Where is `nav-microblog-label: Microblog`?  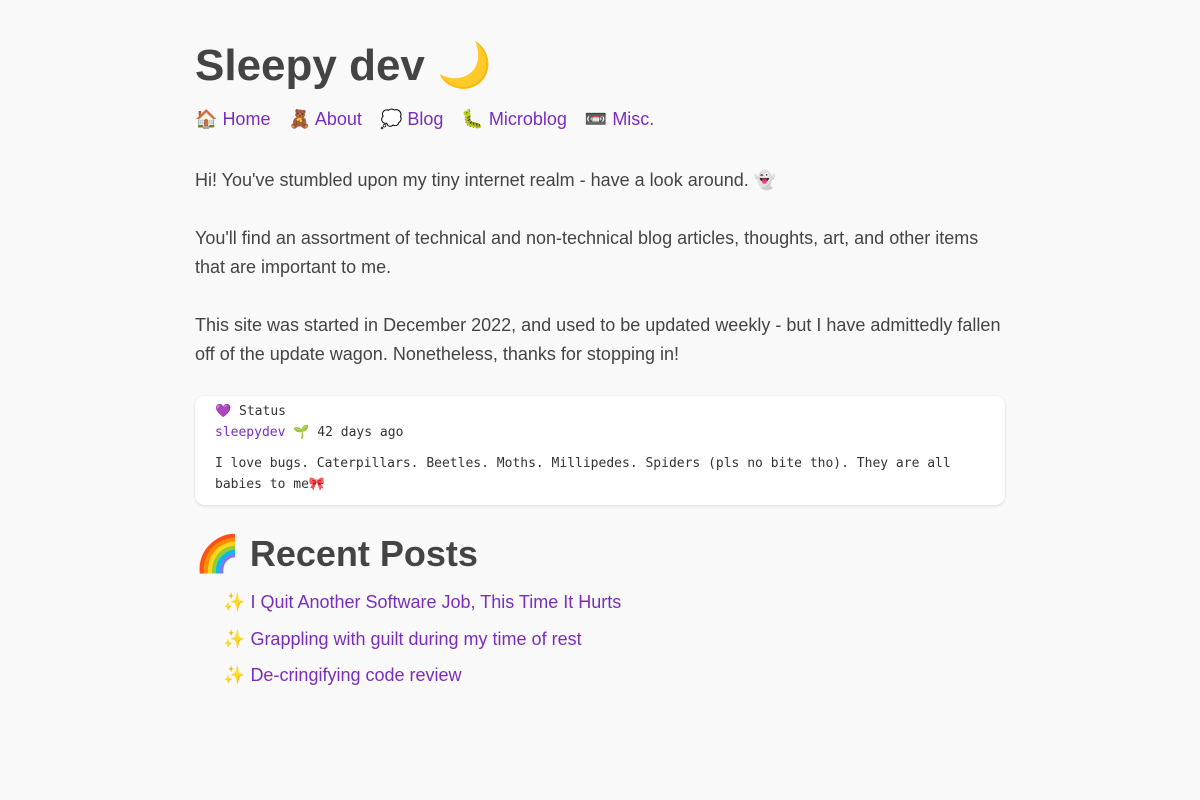
nav-microblog-label: Microblog is located at coordinates (527, 119).